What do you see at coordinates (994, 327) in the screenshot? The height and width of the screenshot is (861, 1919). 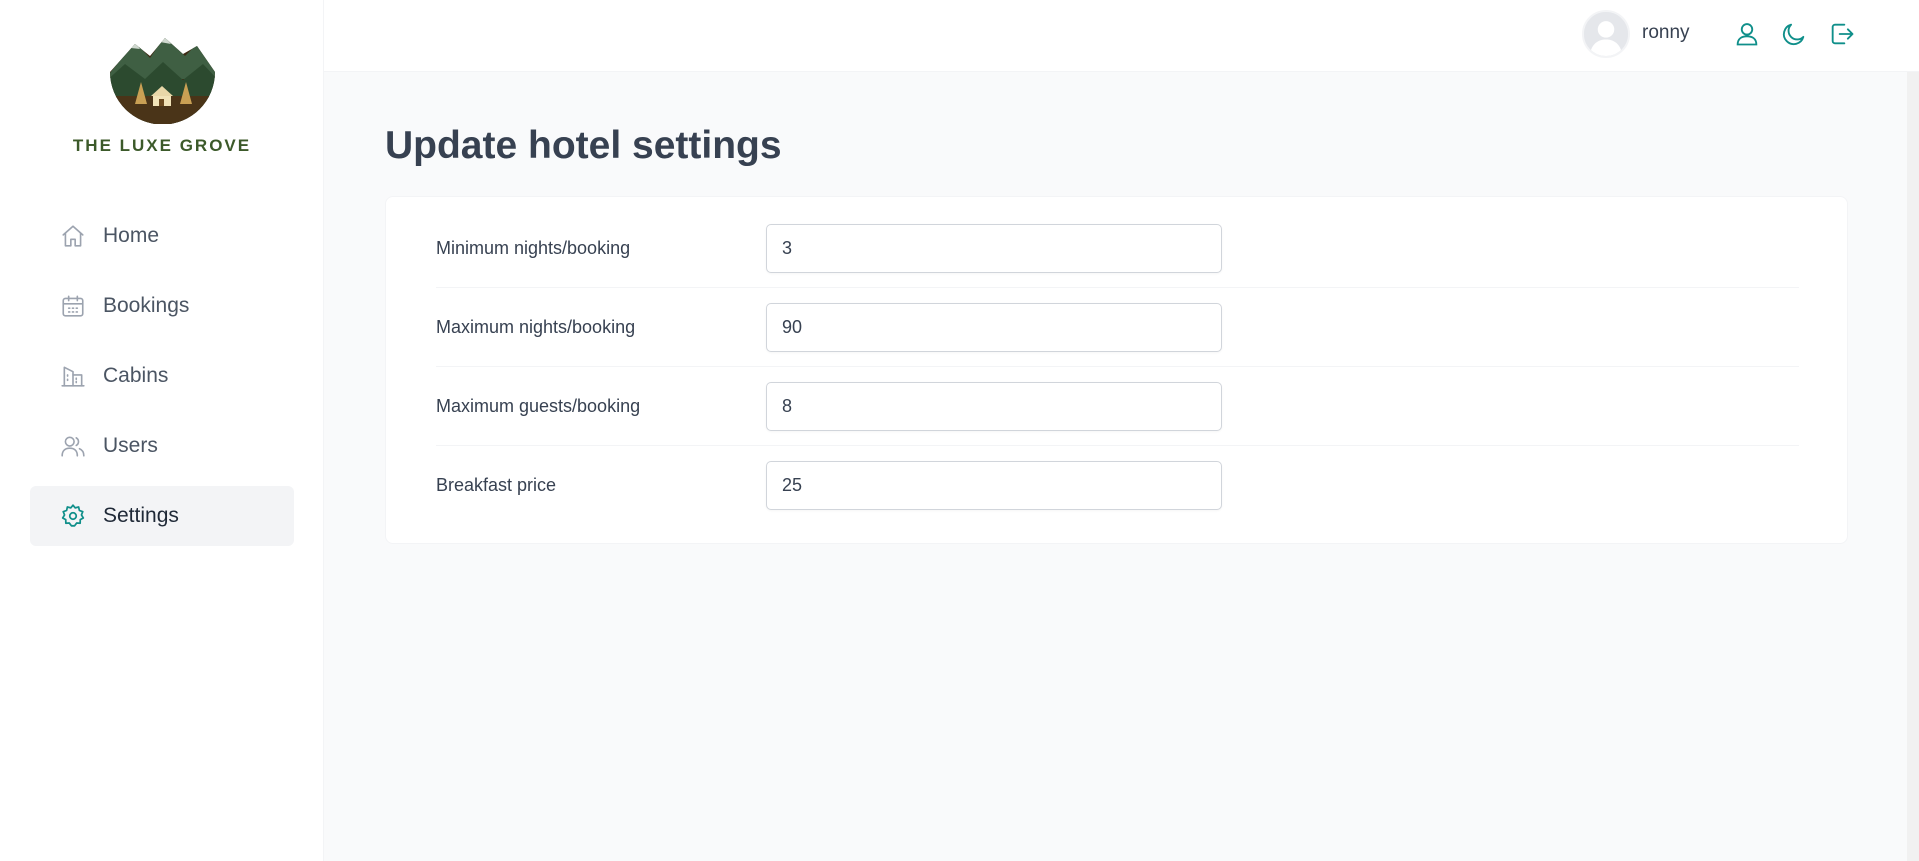 I see `max-nights-input` at bounding box center [994, 327].